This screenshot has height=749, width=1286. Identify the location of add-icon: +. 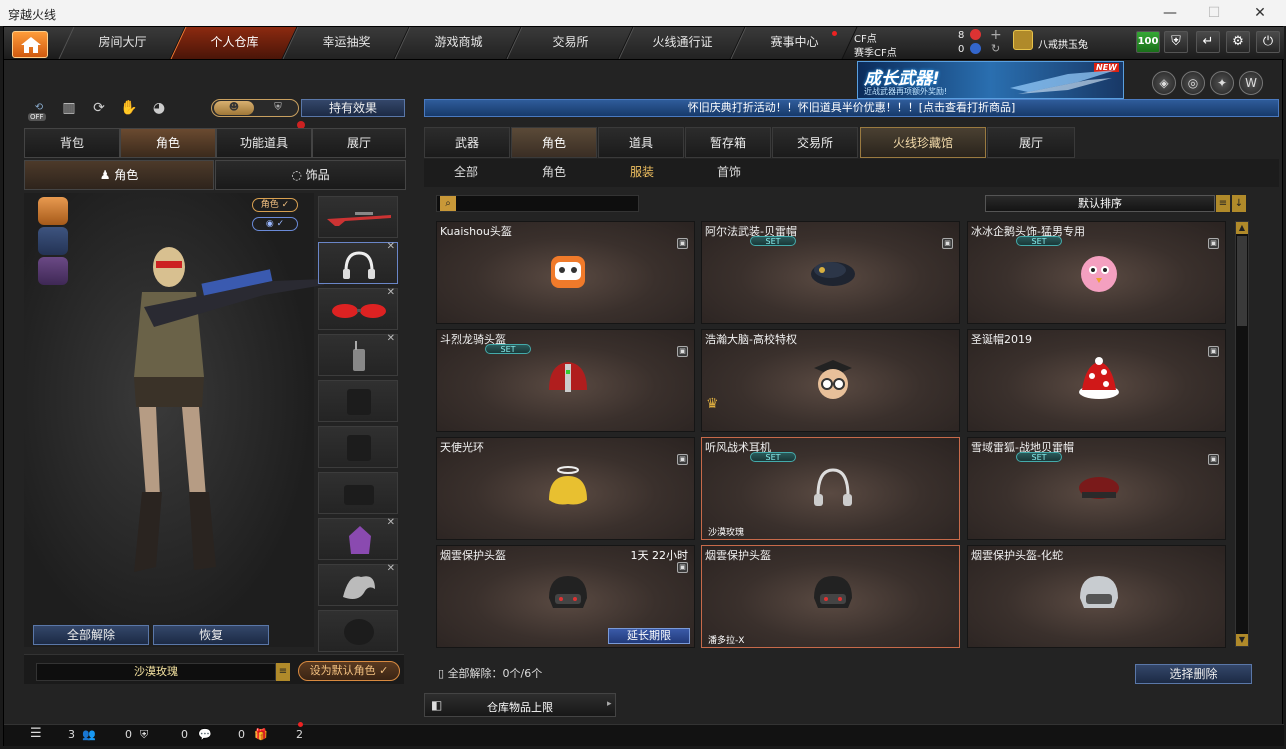
(996, 35).